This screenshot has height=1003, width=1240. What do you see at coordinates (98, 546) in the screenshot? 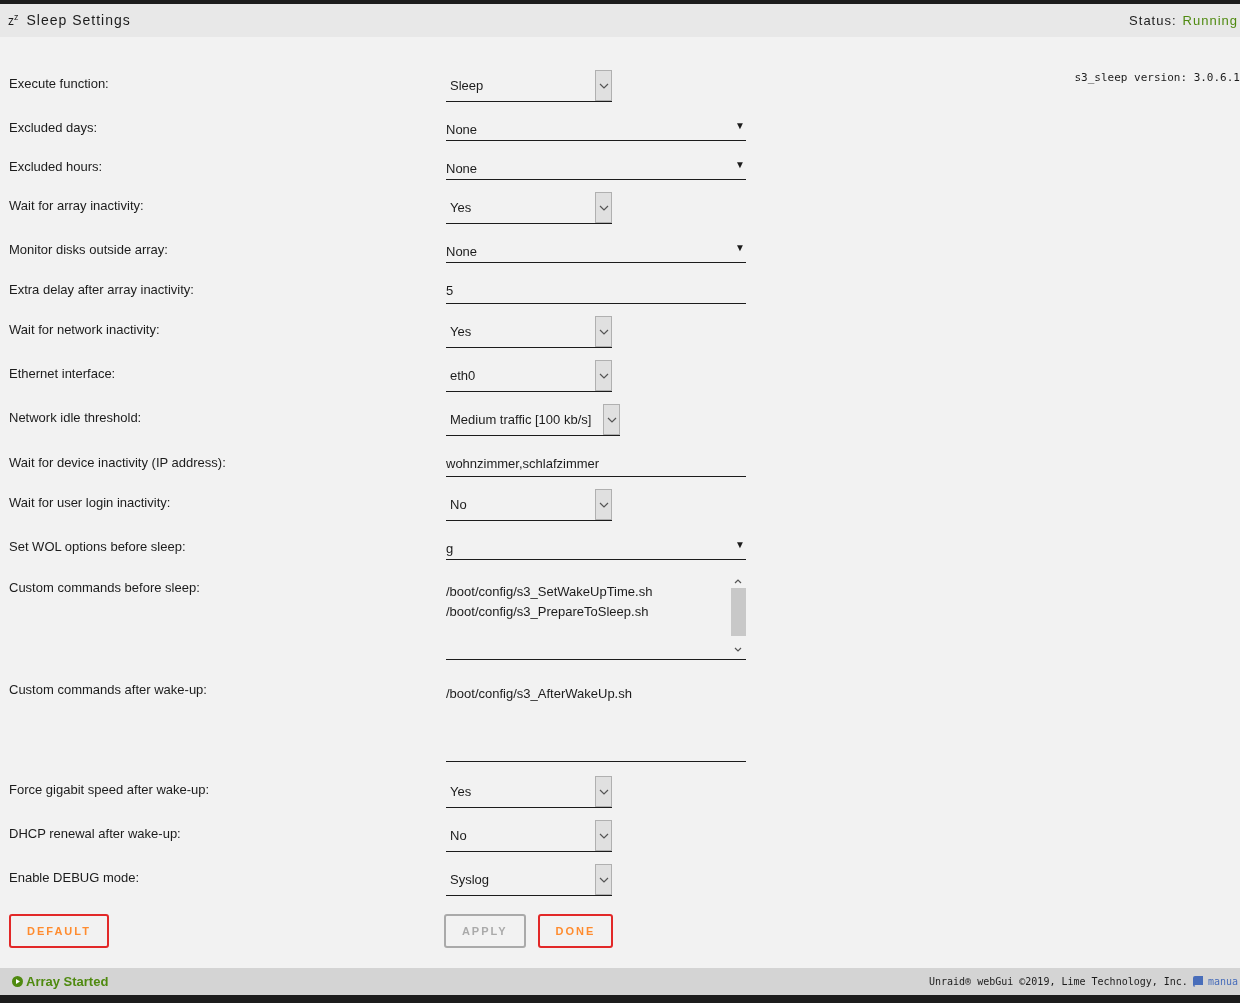
I see `setting-label: Set WOL options before sleep:` at bounding box center [98, 546].